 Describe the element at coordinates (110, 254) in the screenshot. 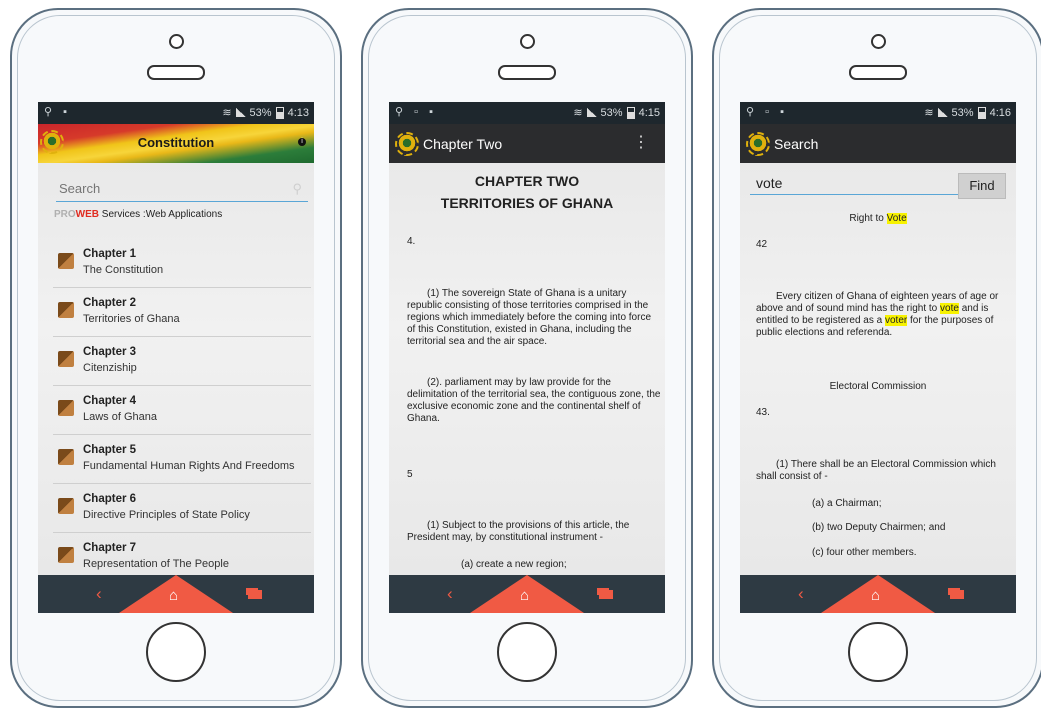

I see `chapter-title: Chapter 1` at that location.